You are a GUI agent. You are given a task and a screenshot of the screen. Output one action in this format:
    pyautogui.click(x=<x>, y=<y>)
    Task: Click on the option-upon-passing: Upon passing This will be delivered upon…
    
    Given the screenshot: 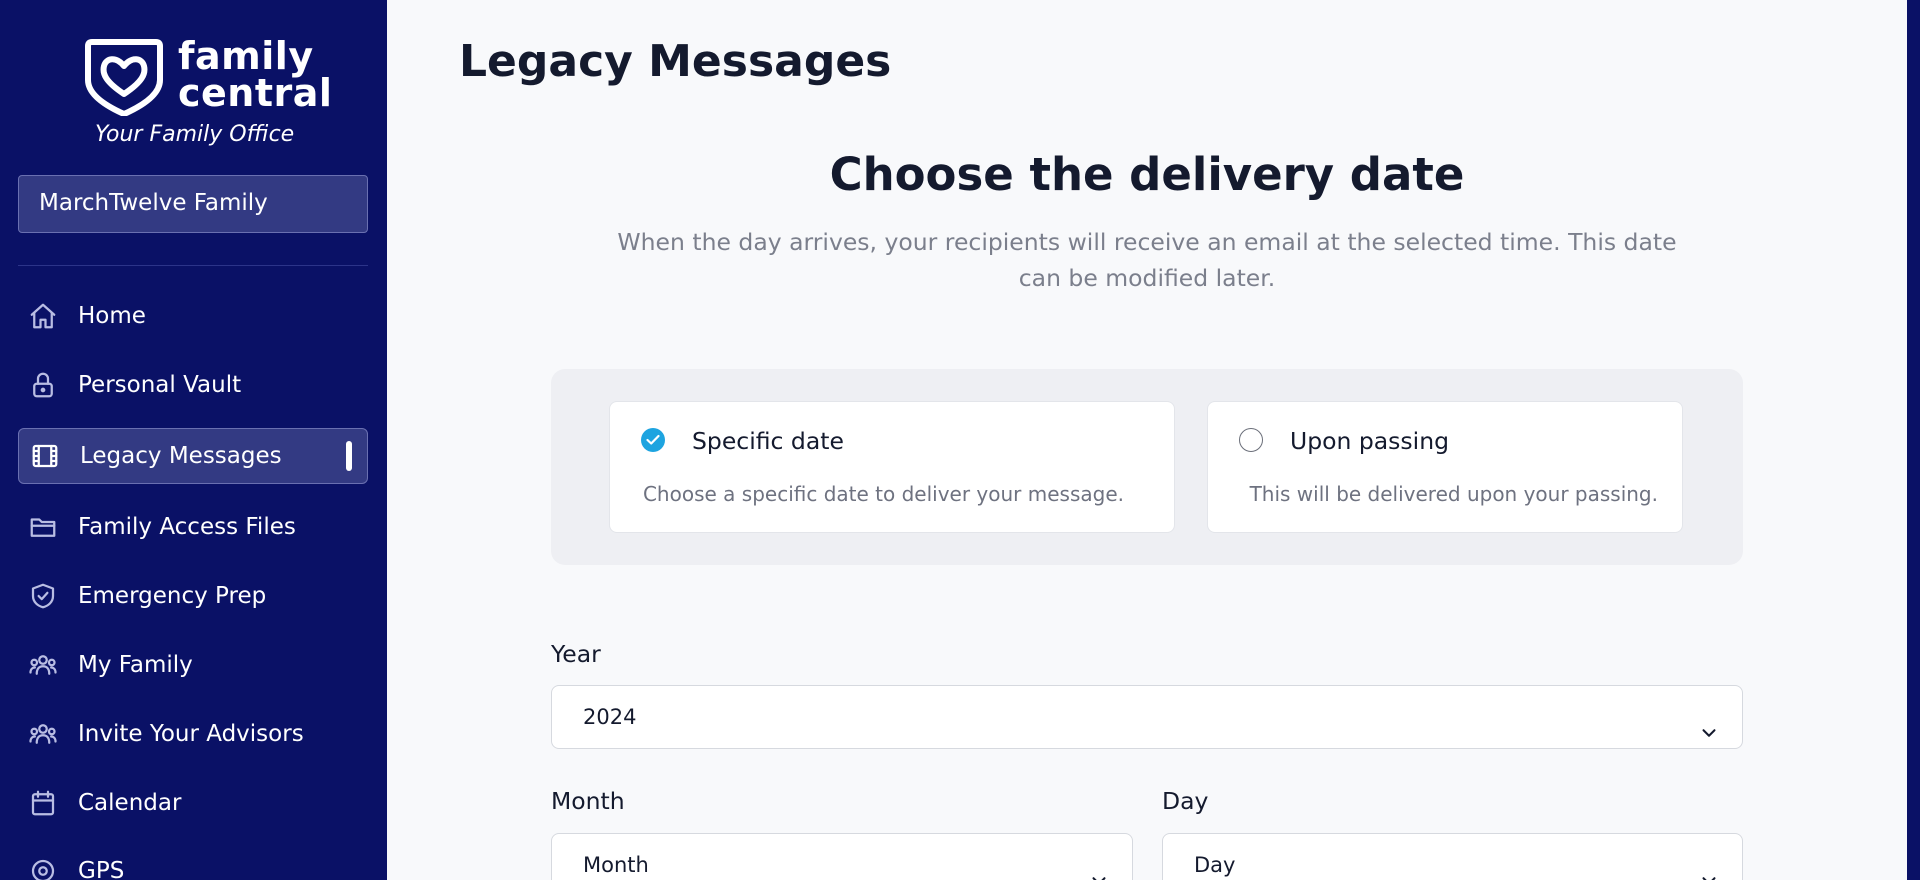 What is the action you would take?
    pyautogui.click(x=1445, y=467)
    